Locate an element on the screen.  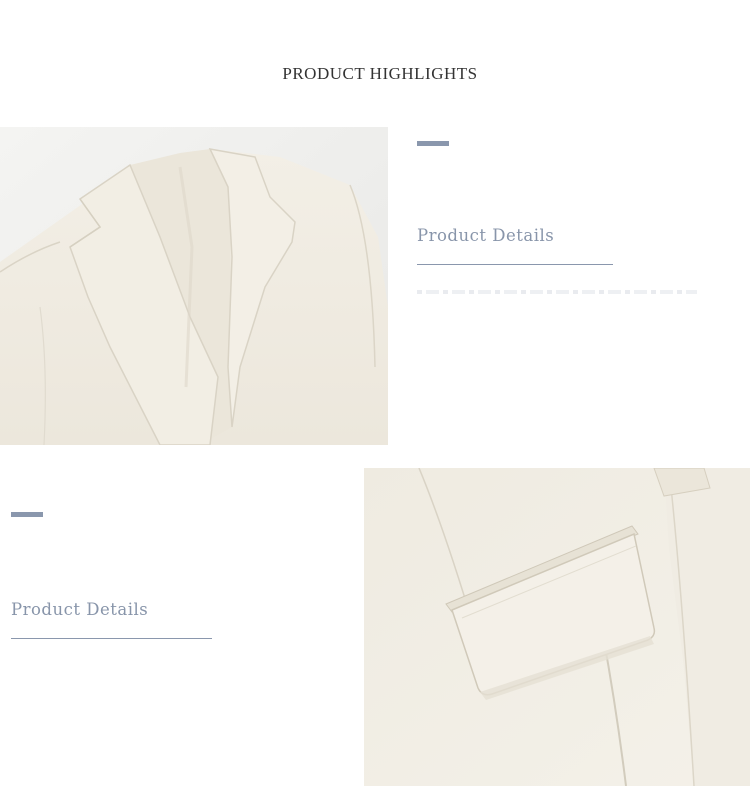
section-2-underline is located at coordinates (111, 638).